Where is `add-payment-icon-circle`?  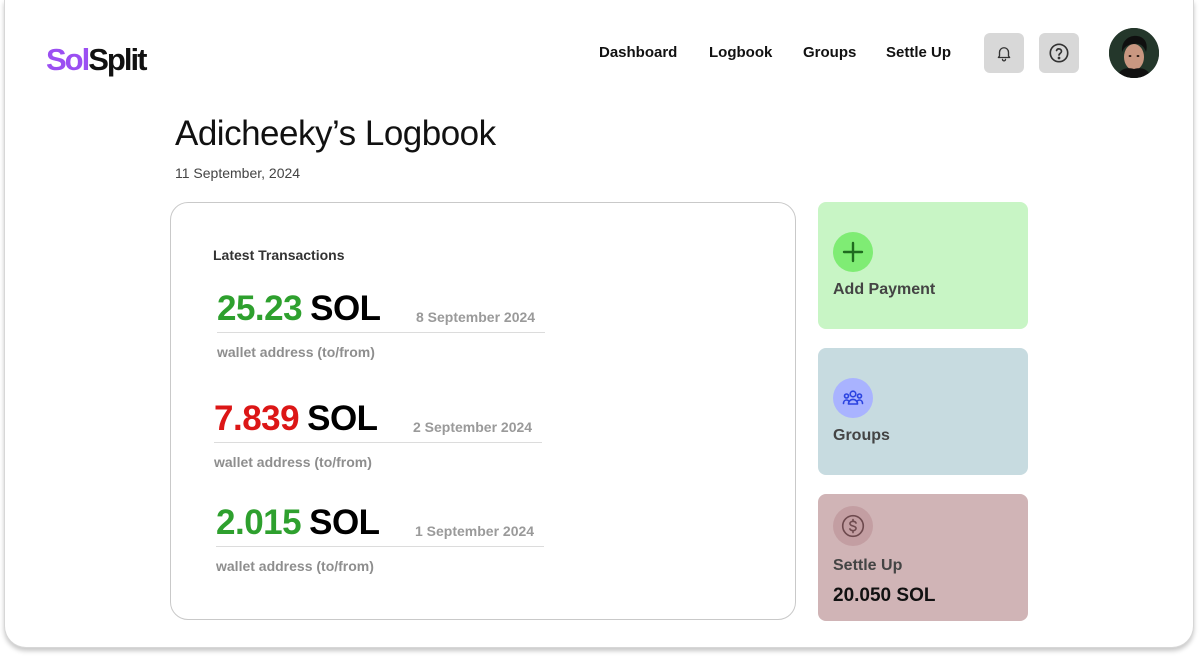 add-payment-icon-circle is located at coordinates (853, 252).